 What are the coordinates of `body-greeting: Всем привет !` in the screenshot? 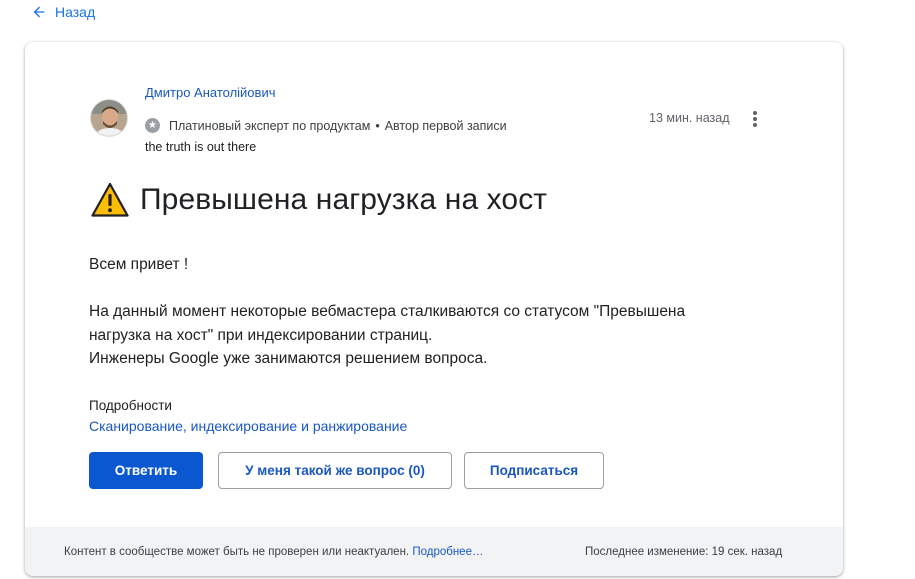 It's located at (139, 264).